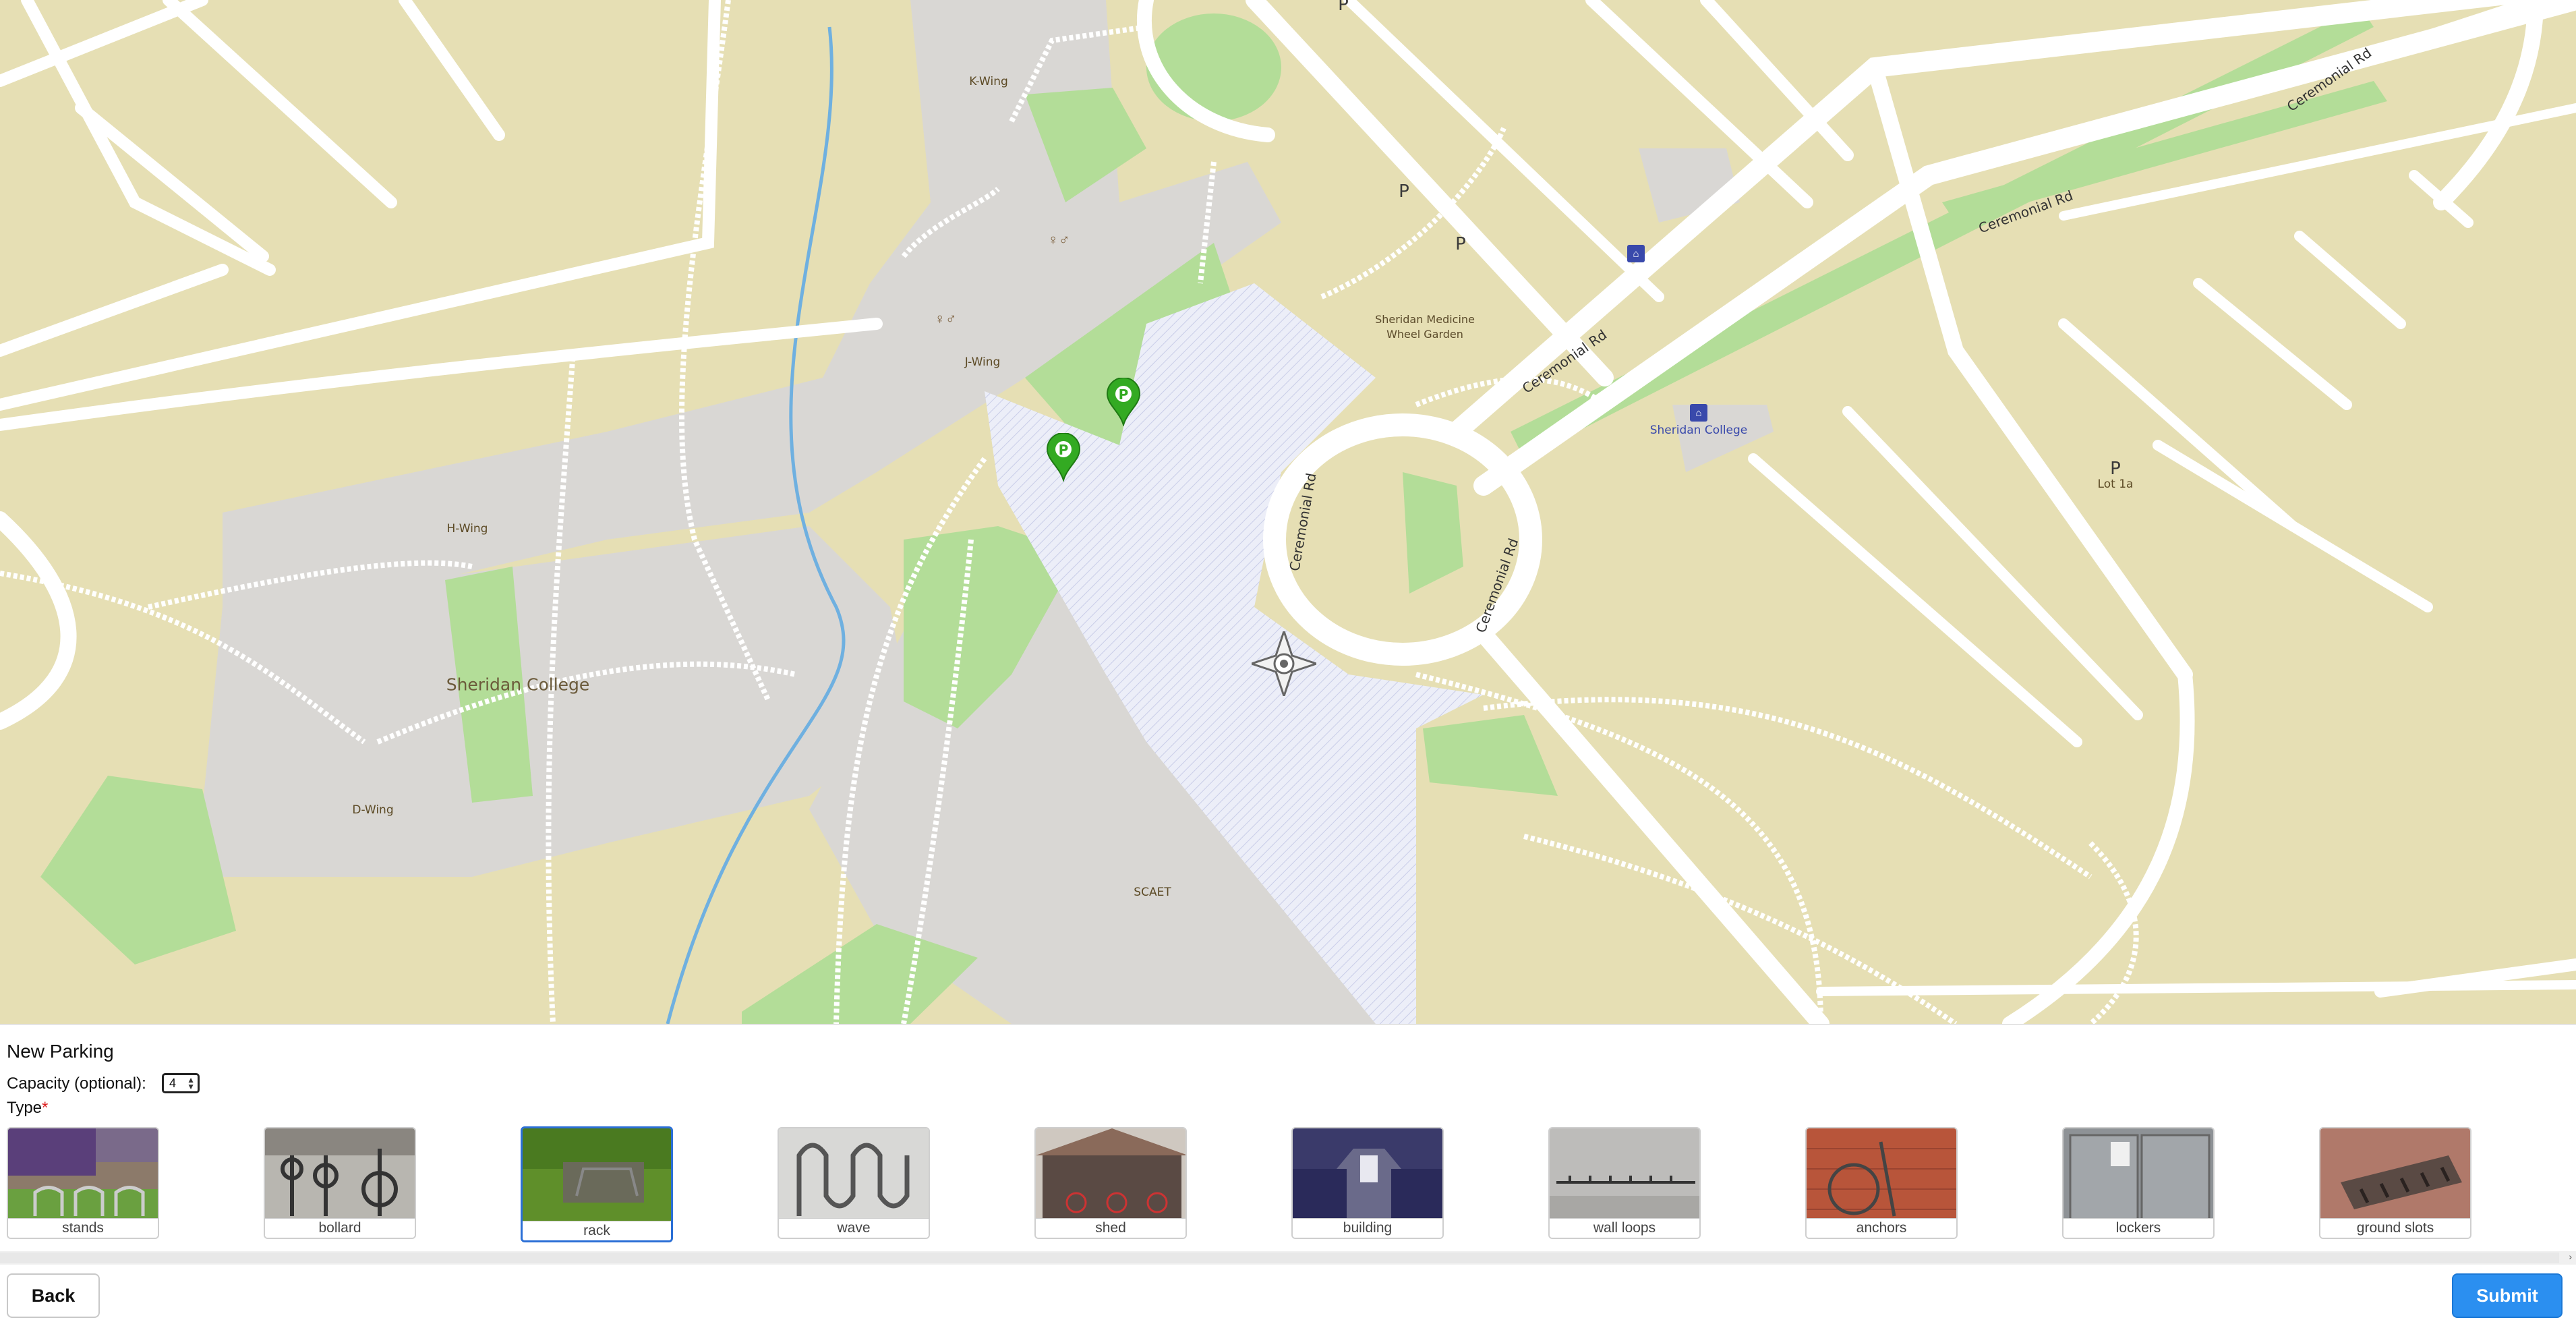 This screenshot has width=2576, height=1324. What do you see at coordinates (2395, 1228) in the screenshot?
I see `type-option-label: ground slots` at bounding box center [2395, 1228].